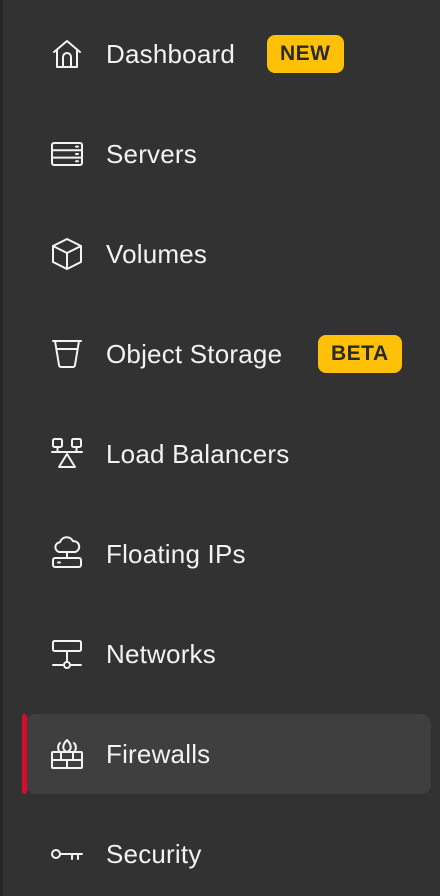 This screenshot has height=896, width=440. I want to click on load-balancer-icon, so click(67, 454).